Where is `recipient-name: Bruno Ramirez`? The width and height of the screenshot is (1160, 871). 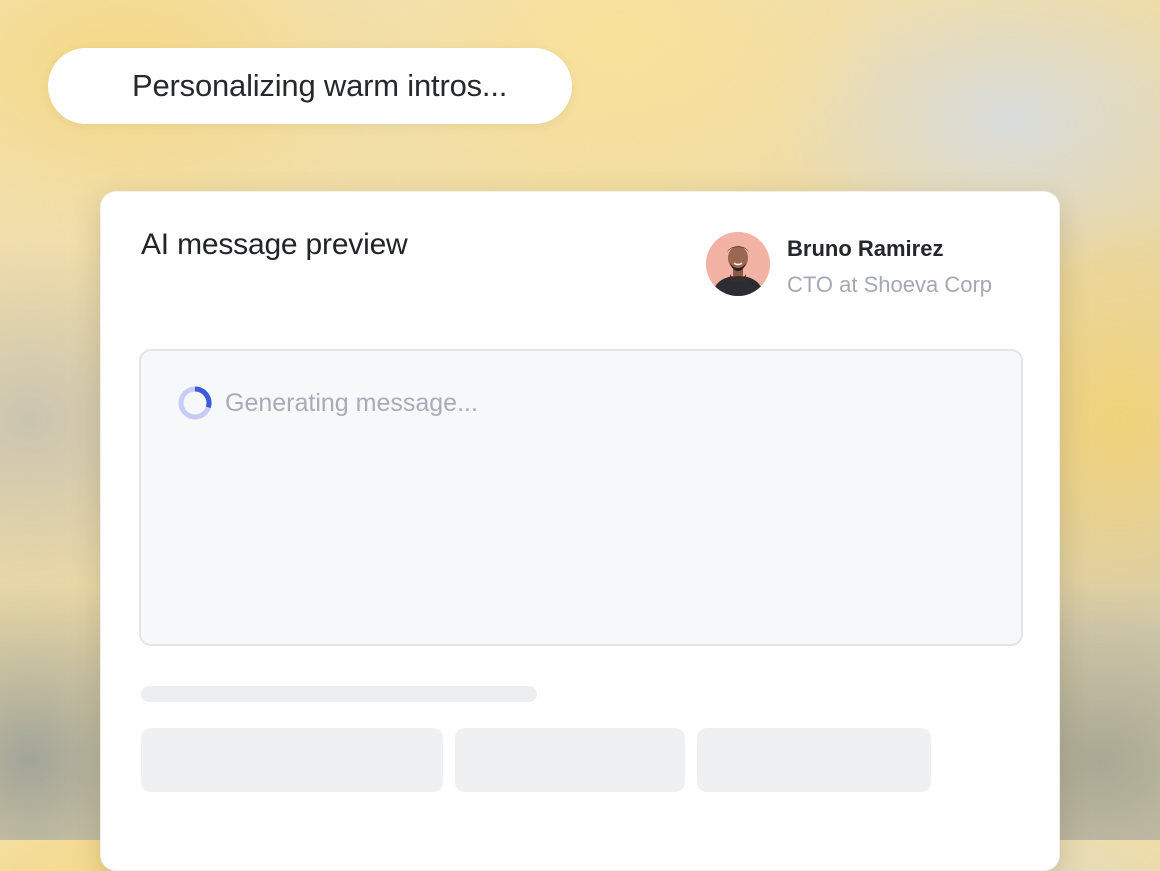 recipient-name: Bruno Ramirez is located at coordinates (865, 248).